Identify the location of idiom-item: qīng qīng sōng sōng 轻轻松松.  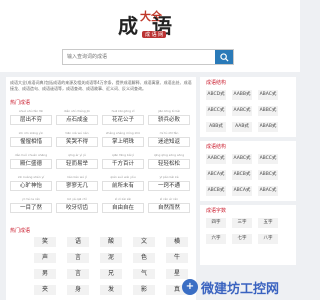
(169, 161).